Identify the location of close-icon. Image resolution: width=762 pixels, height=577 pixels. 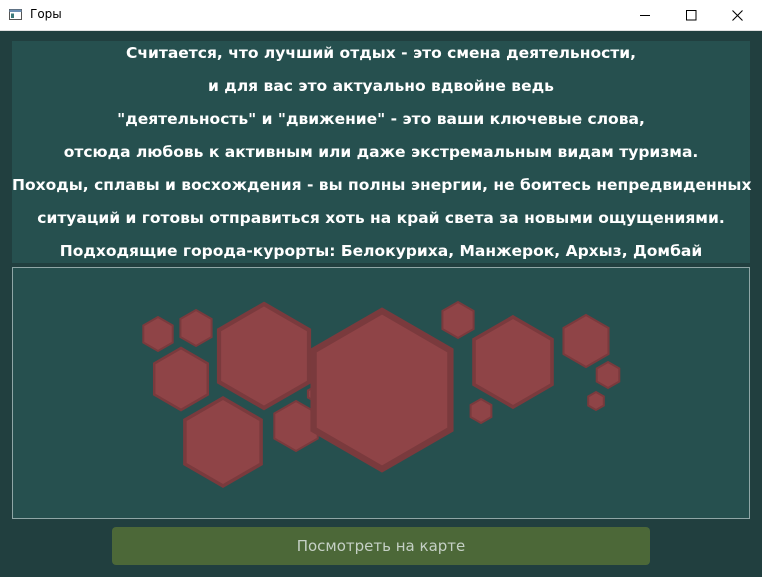
(737, 15).